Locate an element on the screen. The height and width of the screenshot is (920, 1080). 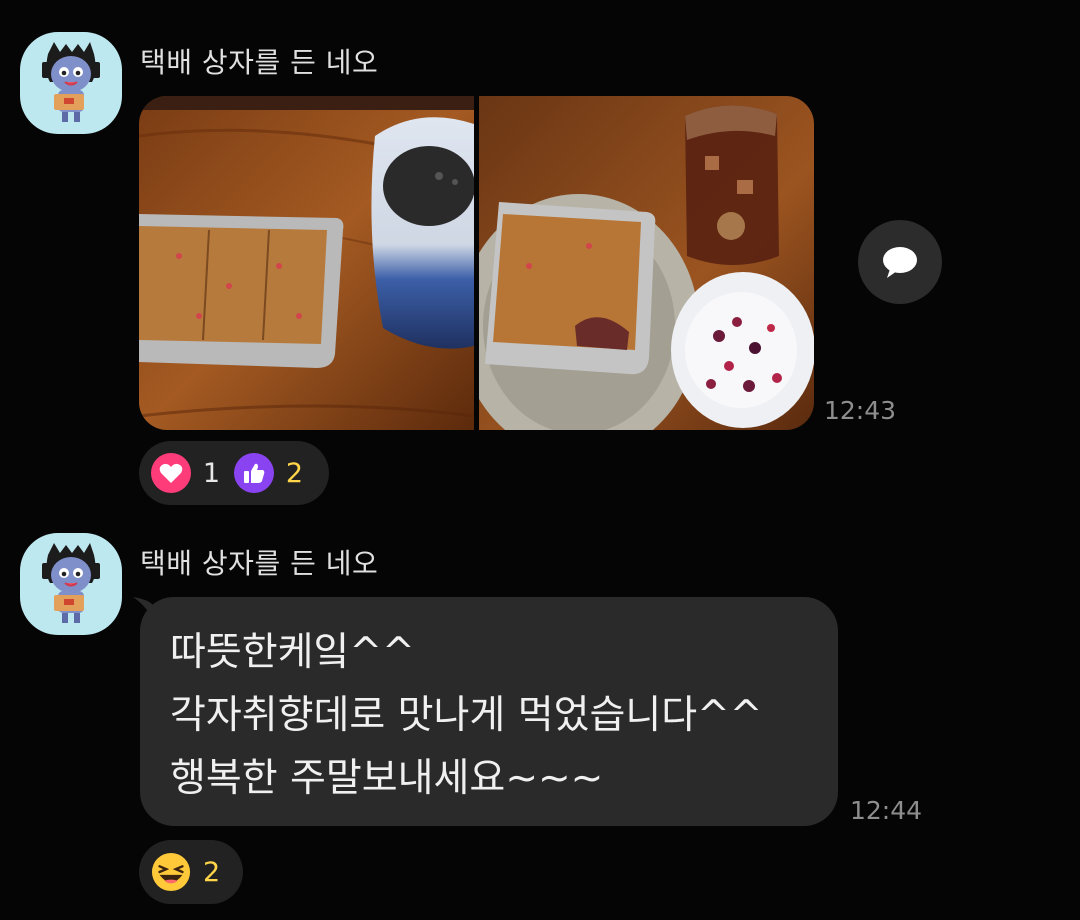
neo-character-icon is located at coordinates (71, 583).